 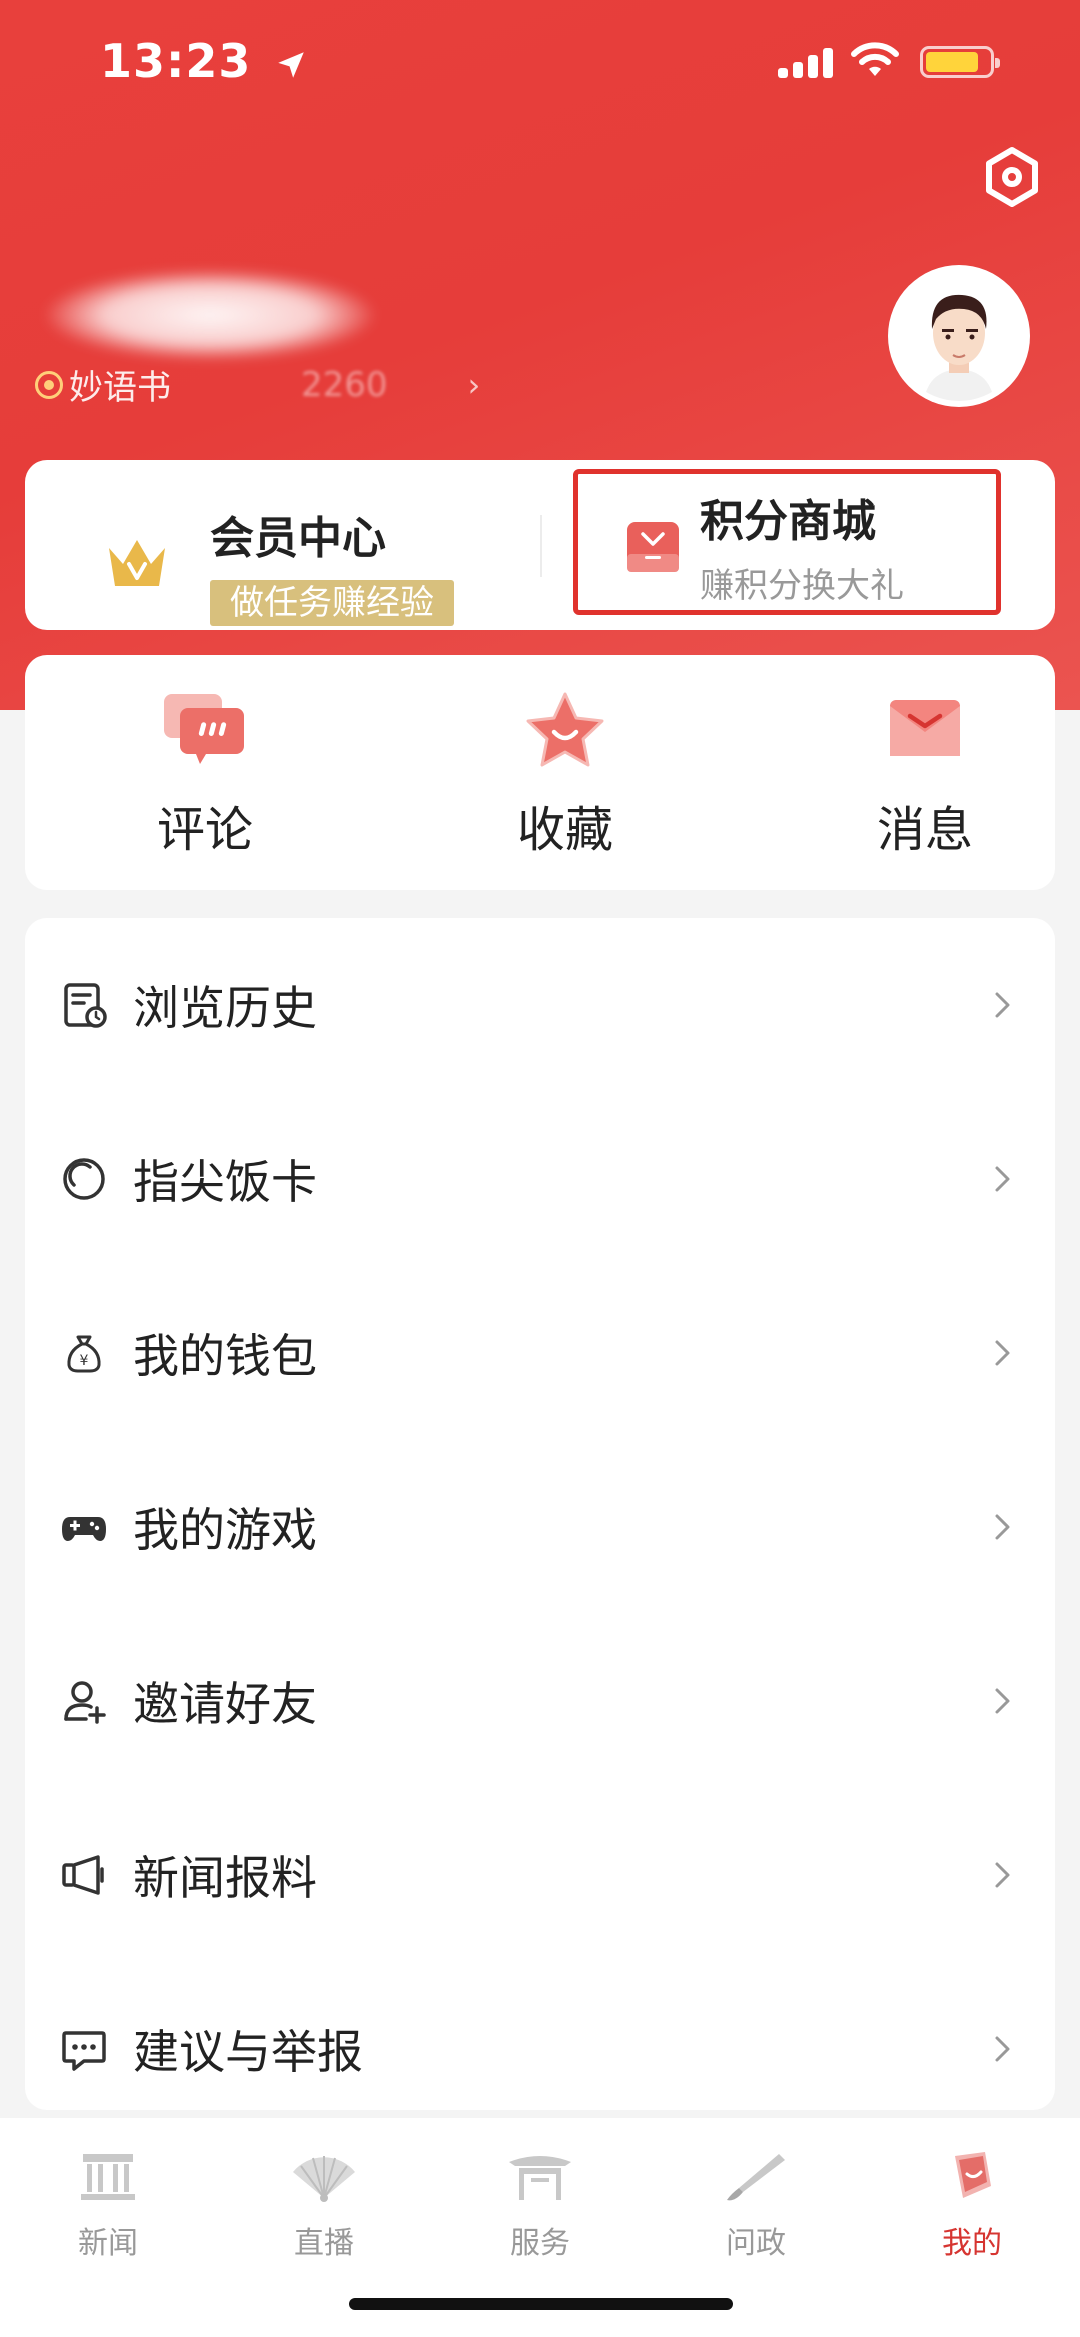 I want to click on member-center-title: 会员中心, so click(x=298, y=538).